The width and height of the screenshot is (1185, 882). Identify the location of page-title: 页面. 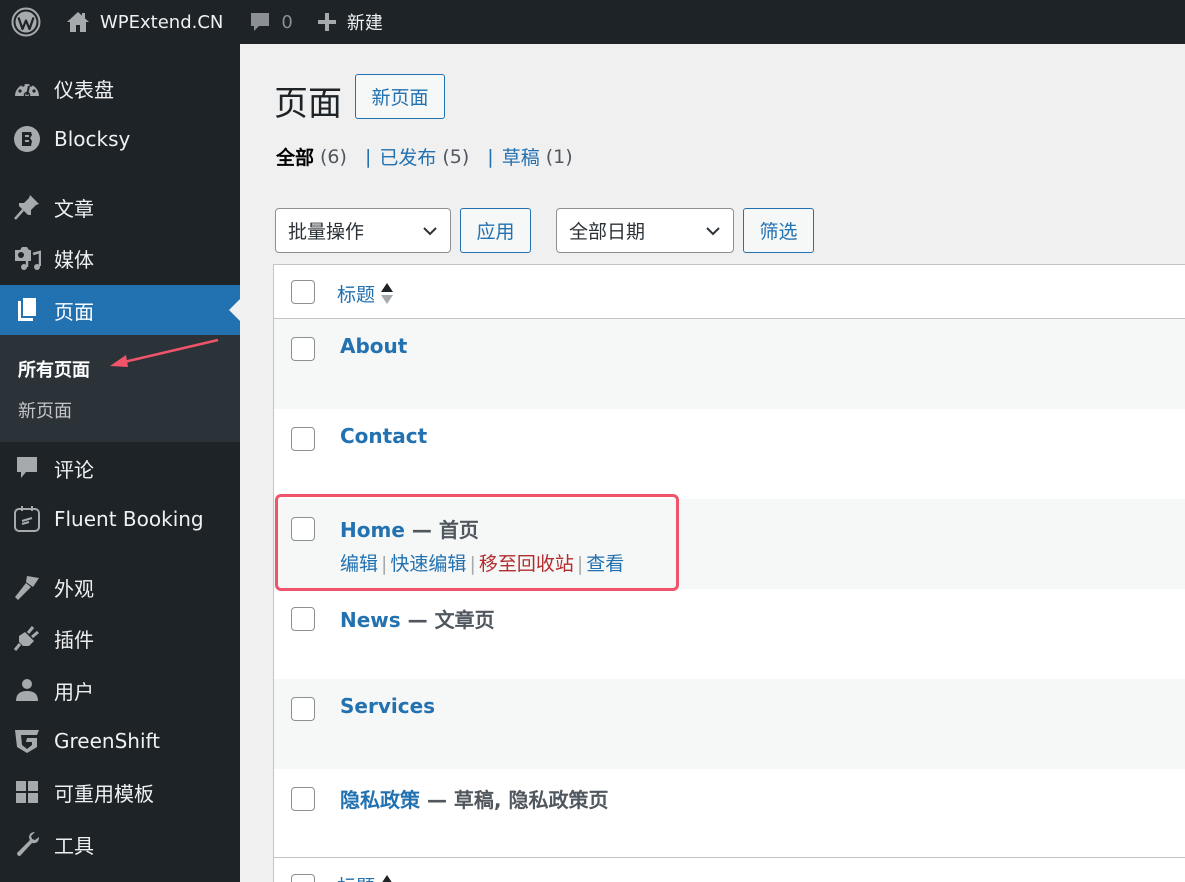
(308, 104).